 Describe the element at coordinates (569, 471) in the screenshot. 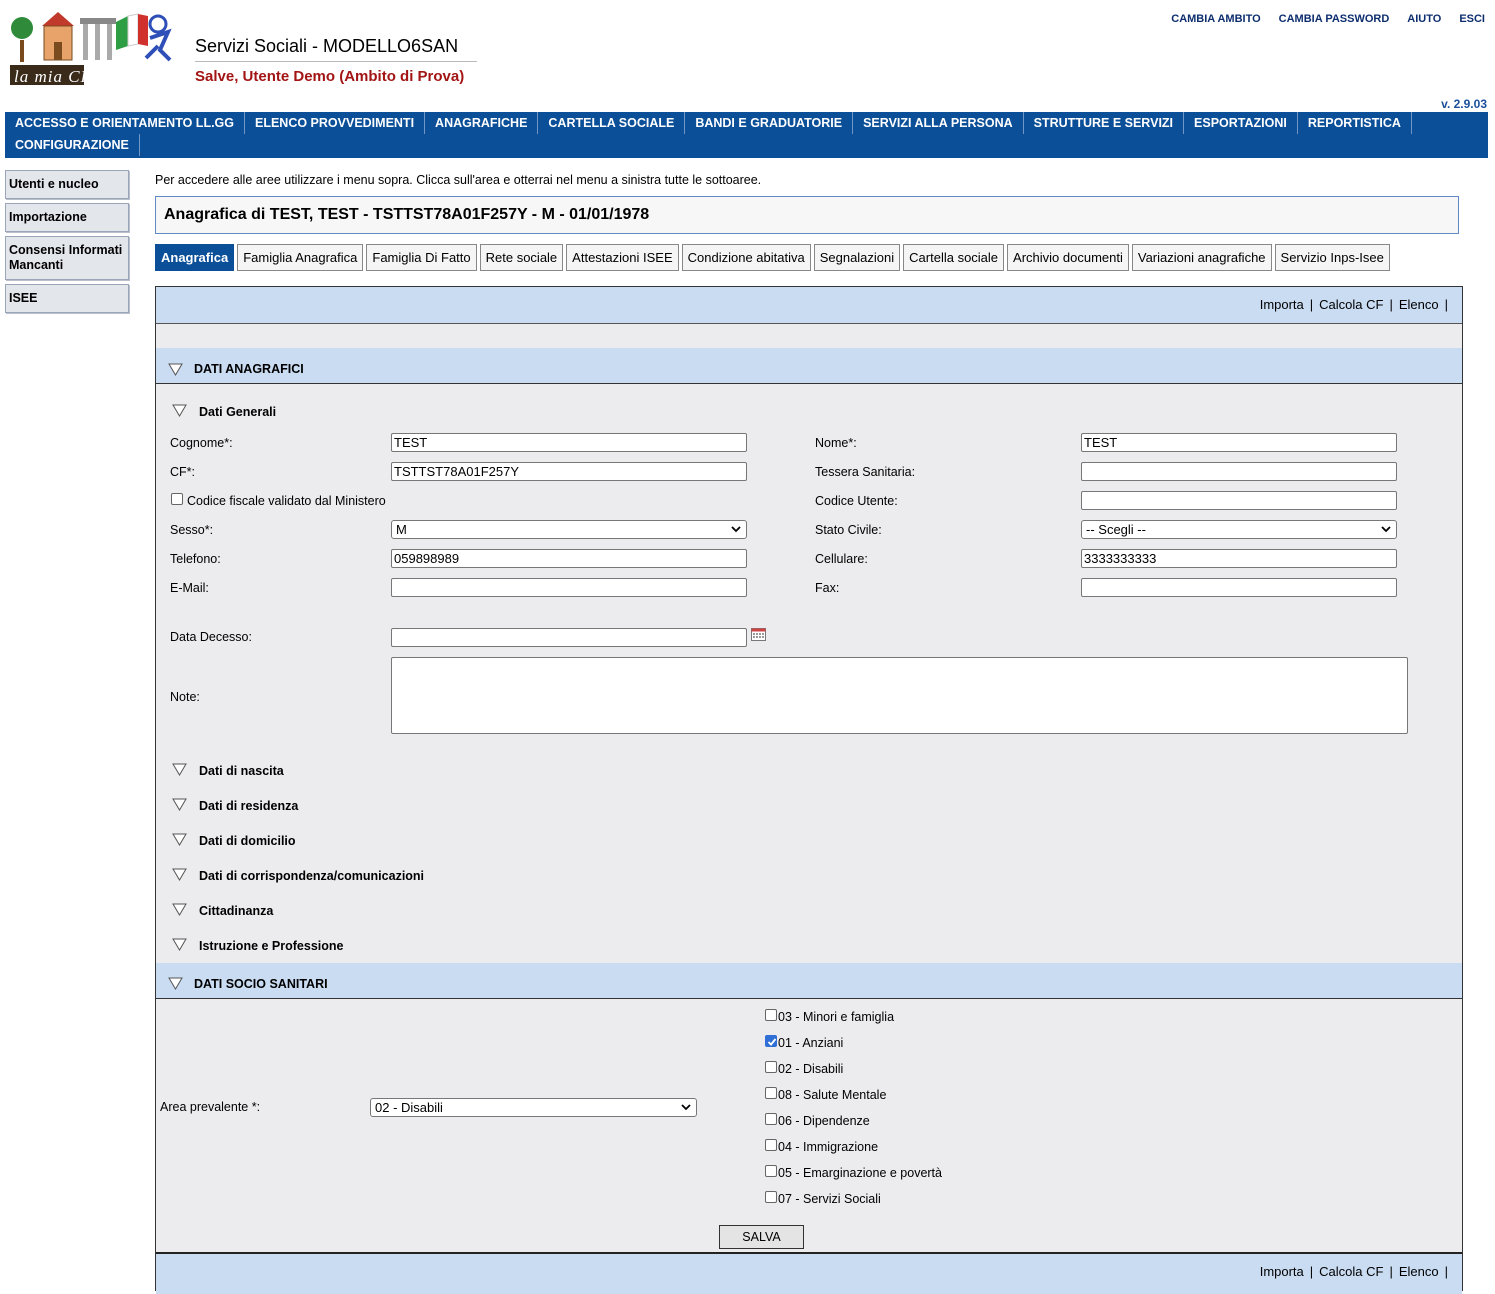

I see `cf-input: TSTTST78A01F257Y` at that location.